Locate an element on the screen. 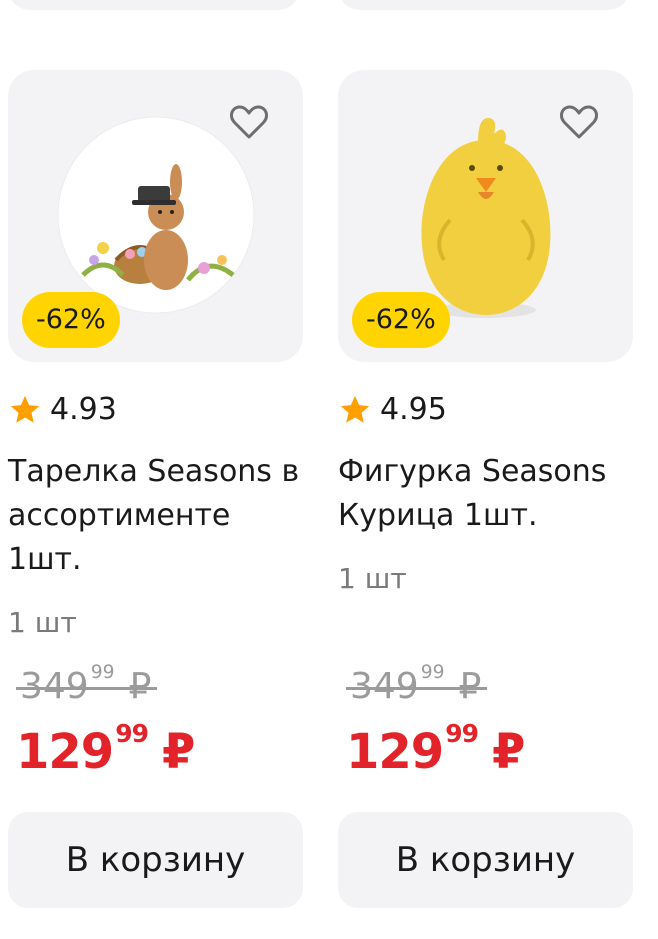  rating: 4.95 is located at coordinates (392, 409).